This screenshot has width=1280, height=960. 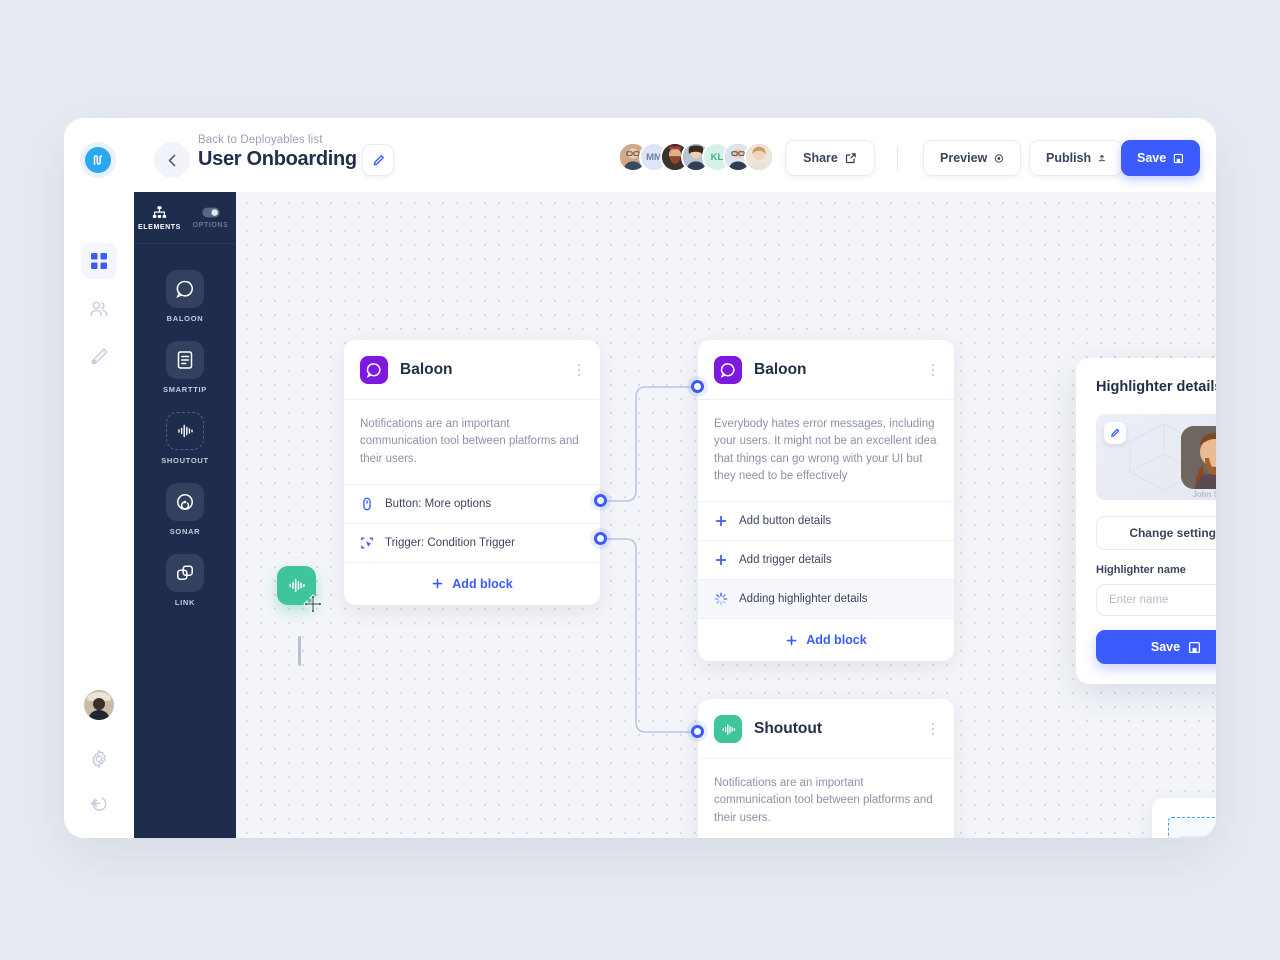 I want to click on grid-icon, so click(x=99, y=261).